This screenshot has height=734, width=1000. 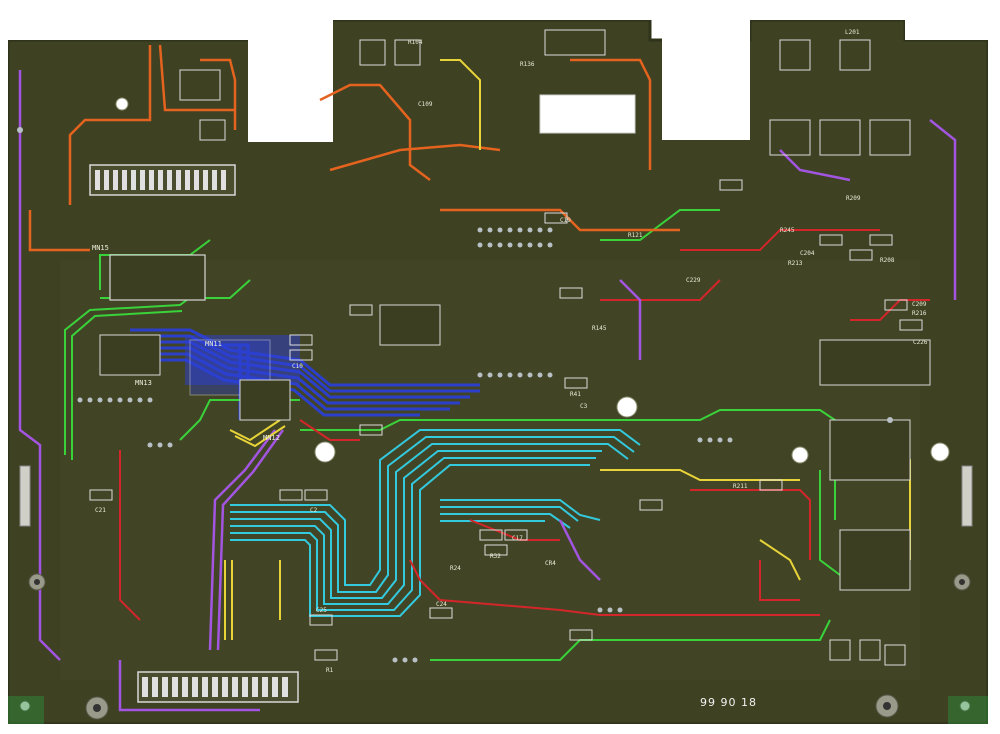 What do you see at coordinates (853, 198) in the screenshot?
I see `designator-r209: R209` at bounding box center [853, 198].